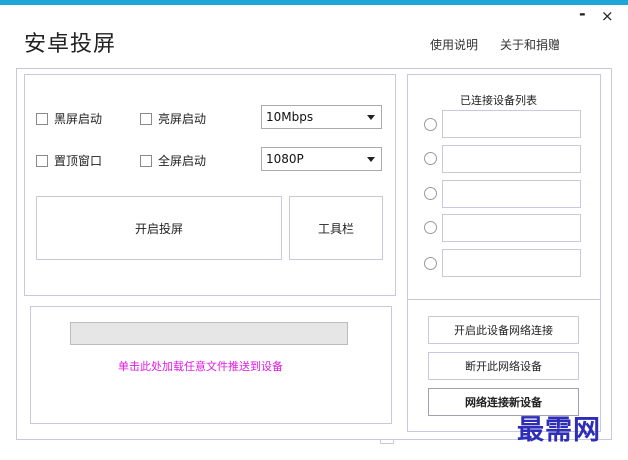 Image resolution: width=628 pixels, height=460 pixels. Describe the element at coordinates (285, 159) in the screenshot. I see `resolution-value: 1080P` at that location.